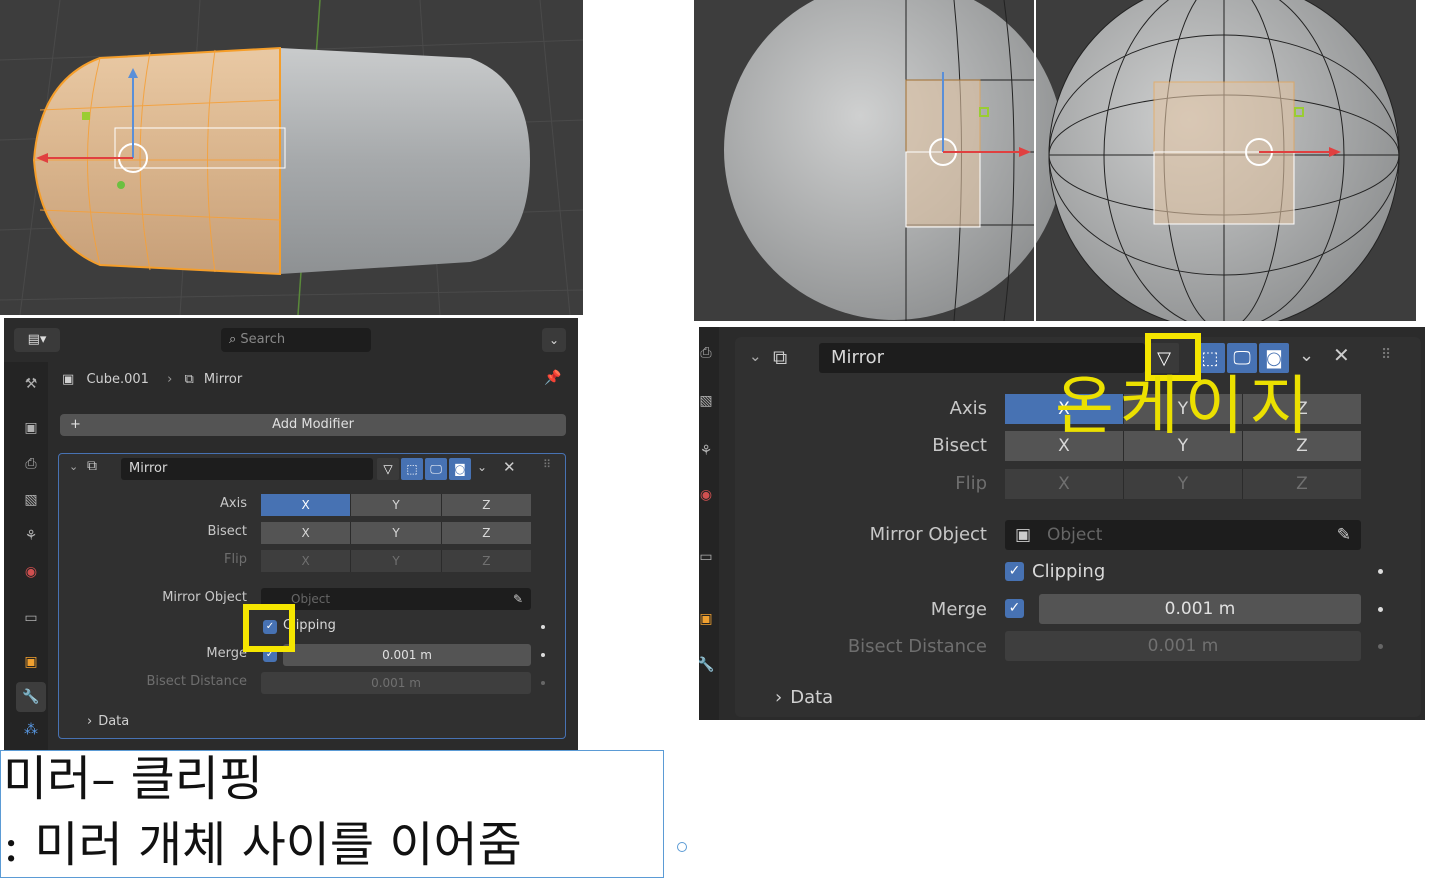  Describe the element at coordinates (68, 379) in the screenshot. I see `object-data-icon: ▣` at that location.